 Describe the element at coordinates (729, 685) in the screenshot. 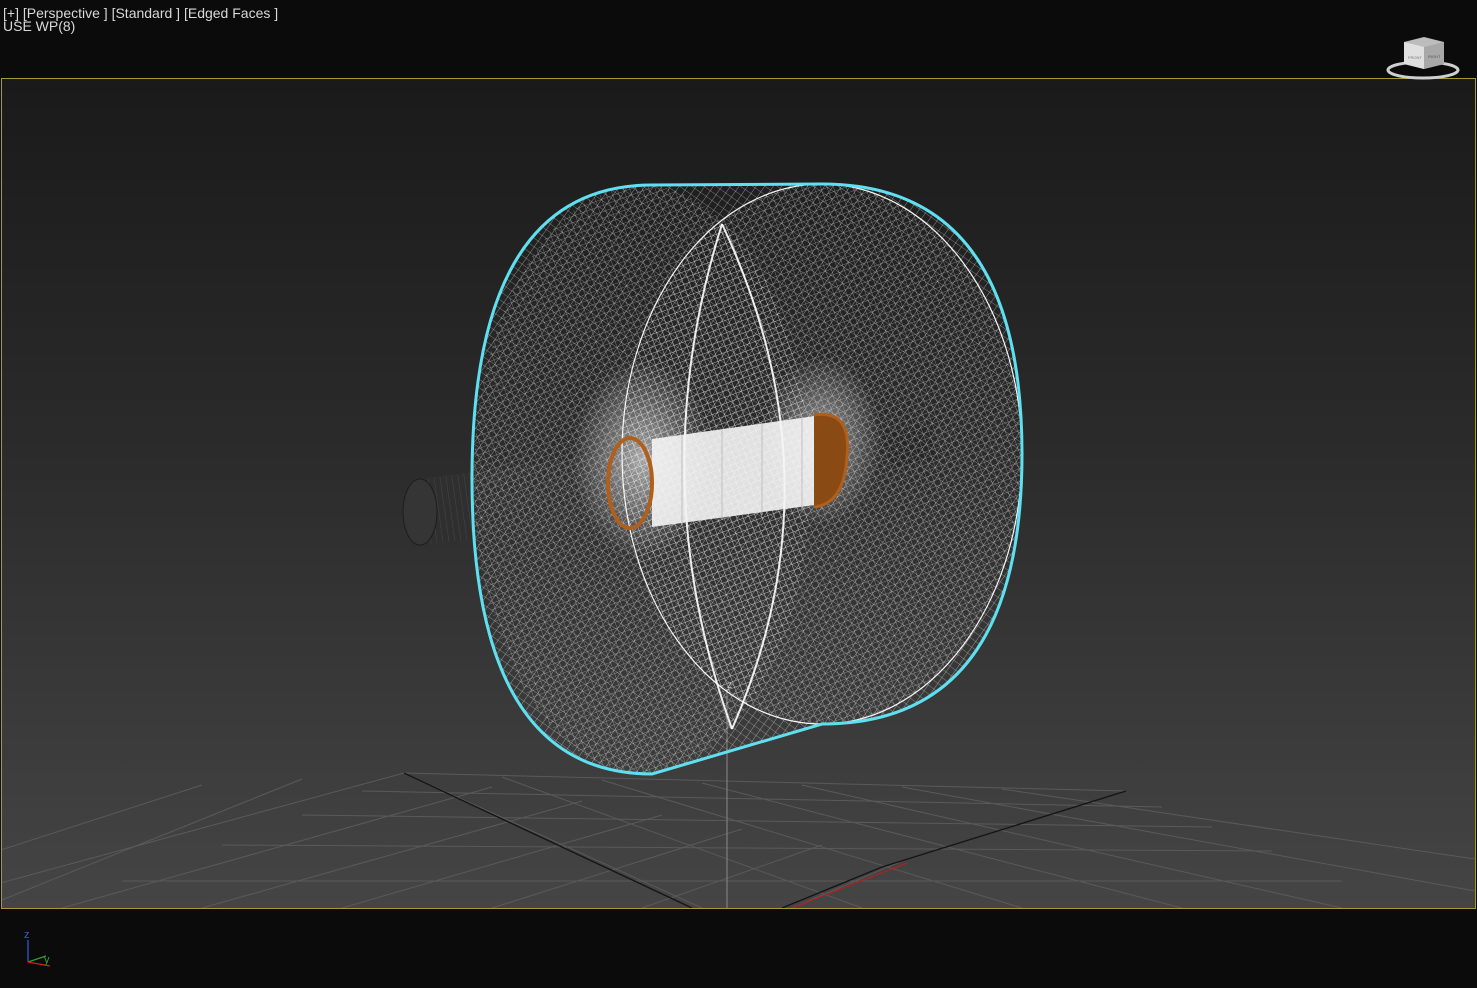

I see `grid-center-label: z` at that location.